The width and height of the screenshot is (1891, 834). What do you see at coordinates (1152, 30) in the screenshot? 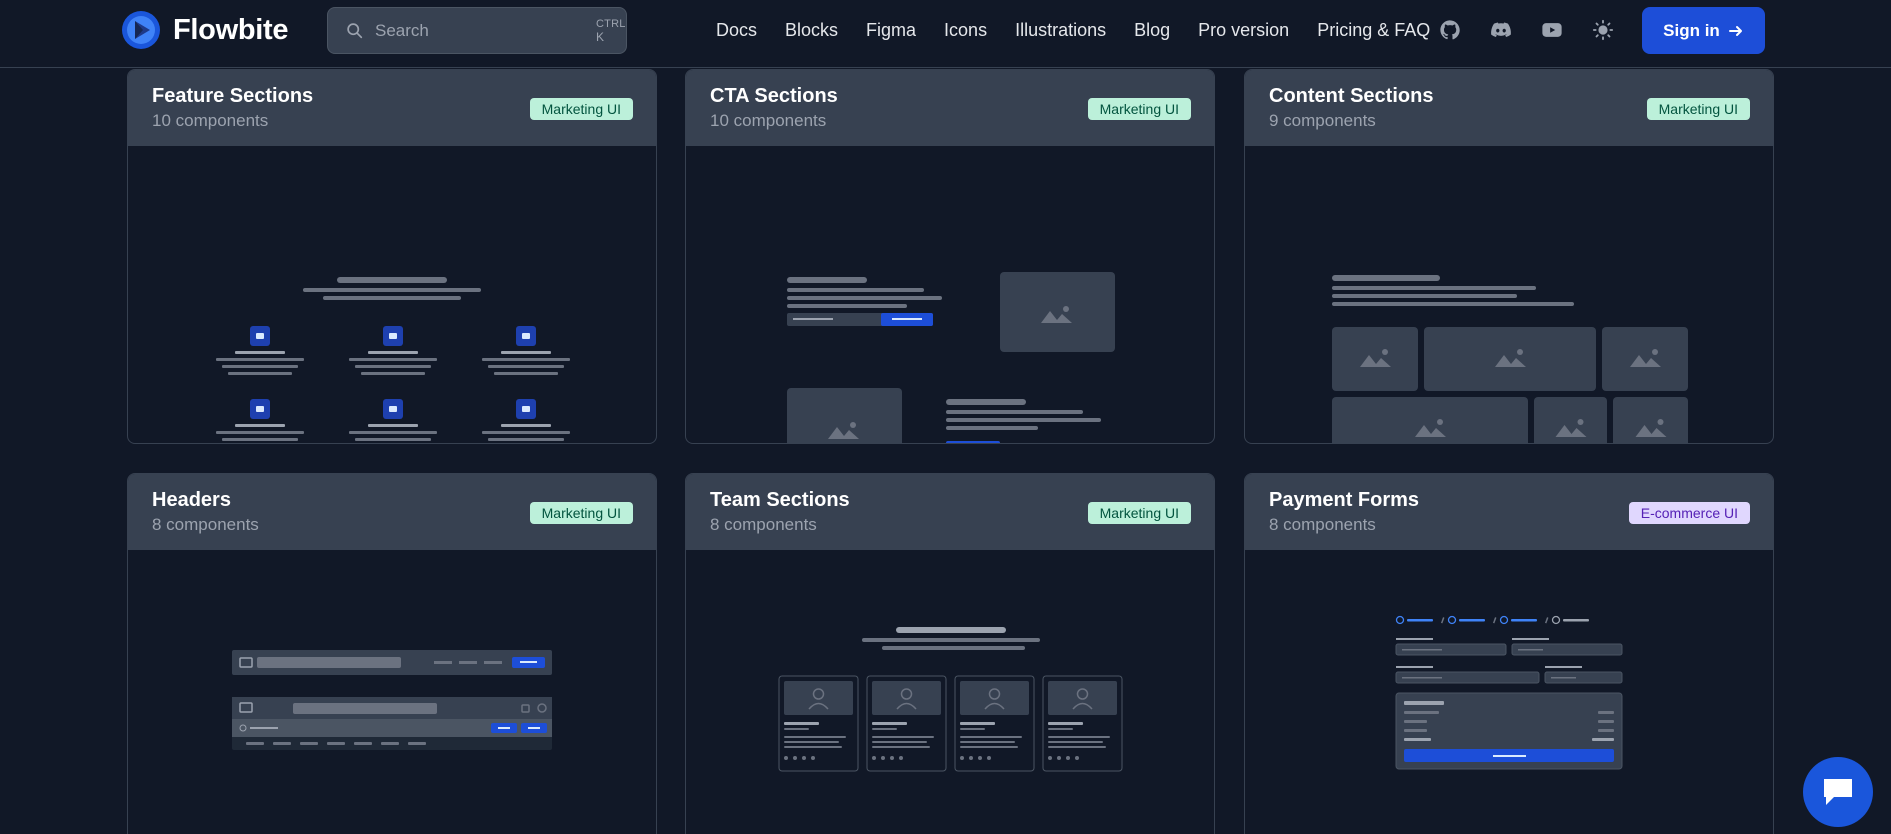
I see `nav-link-blog: Blog` at bounding box center [1152, 30].